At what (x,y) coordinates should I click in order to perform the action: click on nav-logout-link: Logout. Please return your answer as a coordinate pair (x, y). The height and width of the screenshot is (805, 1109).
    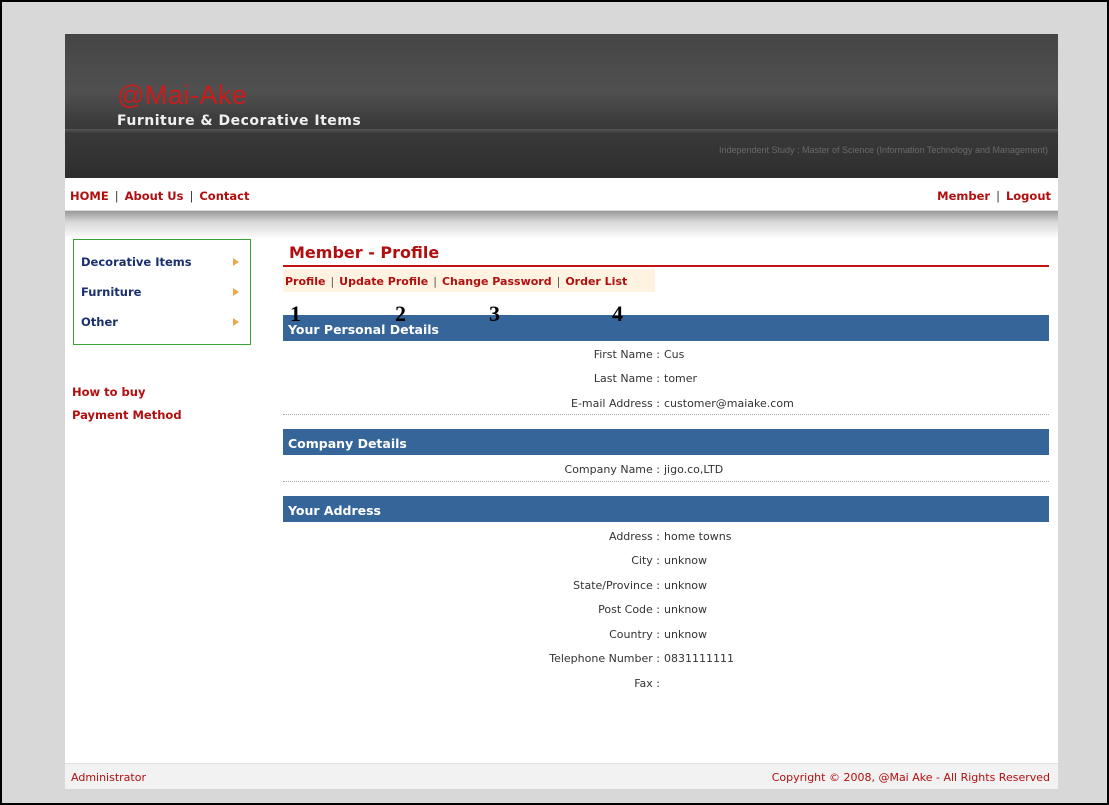
    Looking at the image, I should click on (1028, 196).